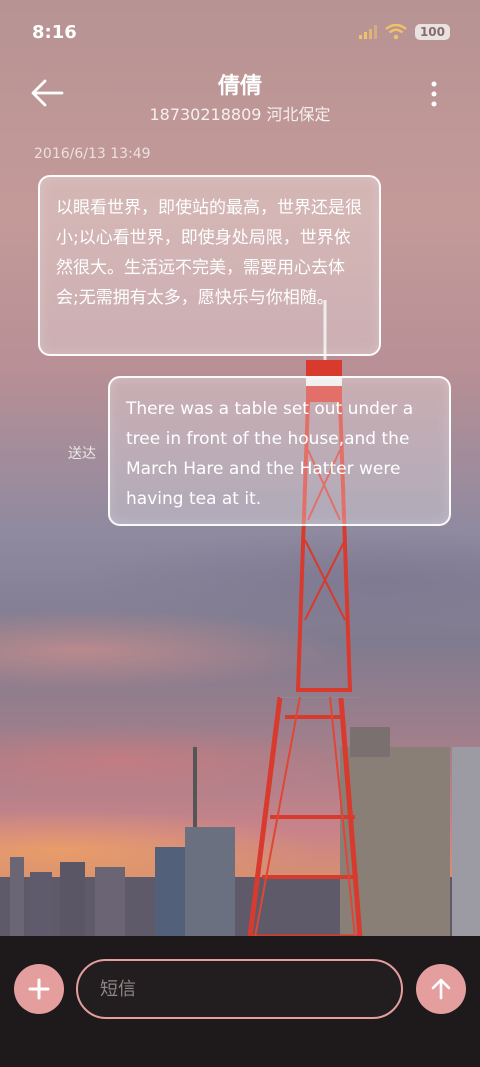 This screenshot has height=1067, width=480. Describe the element at coordinates (82, 454) in the screenshot. I see `delivery-status: 送达` at that location.